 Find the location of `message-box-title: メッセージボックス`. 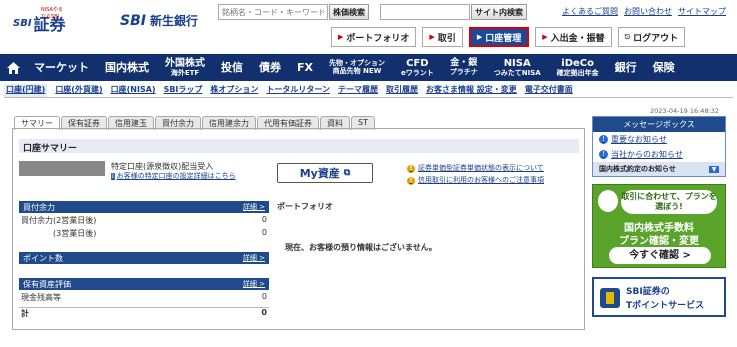

message-box-title: メッセージボックス is located at coordinates (659, 124).